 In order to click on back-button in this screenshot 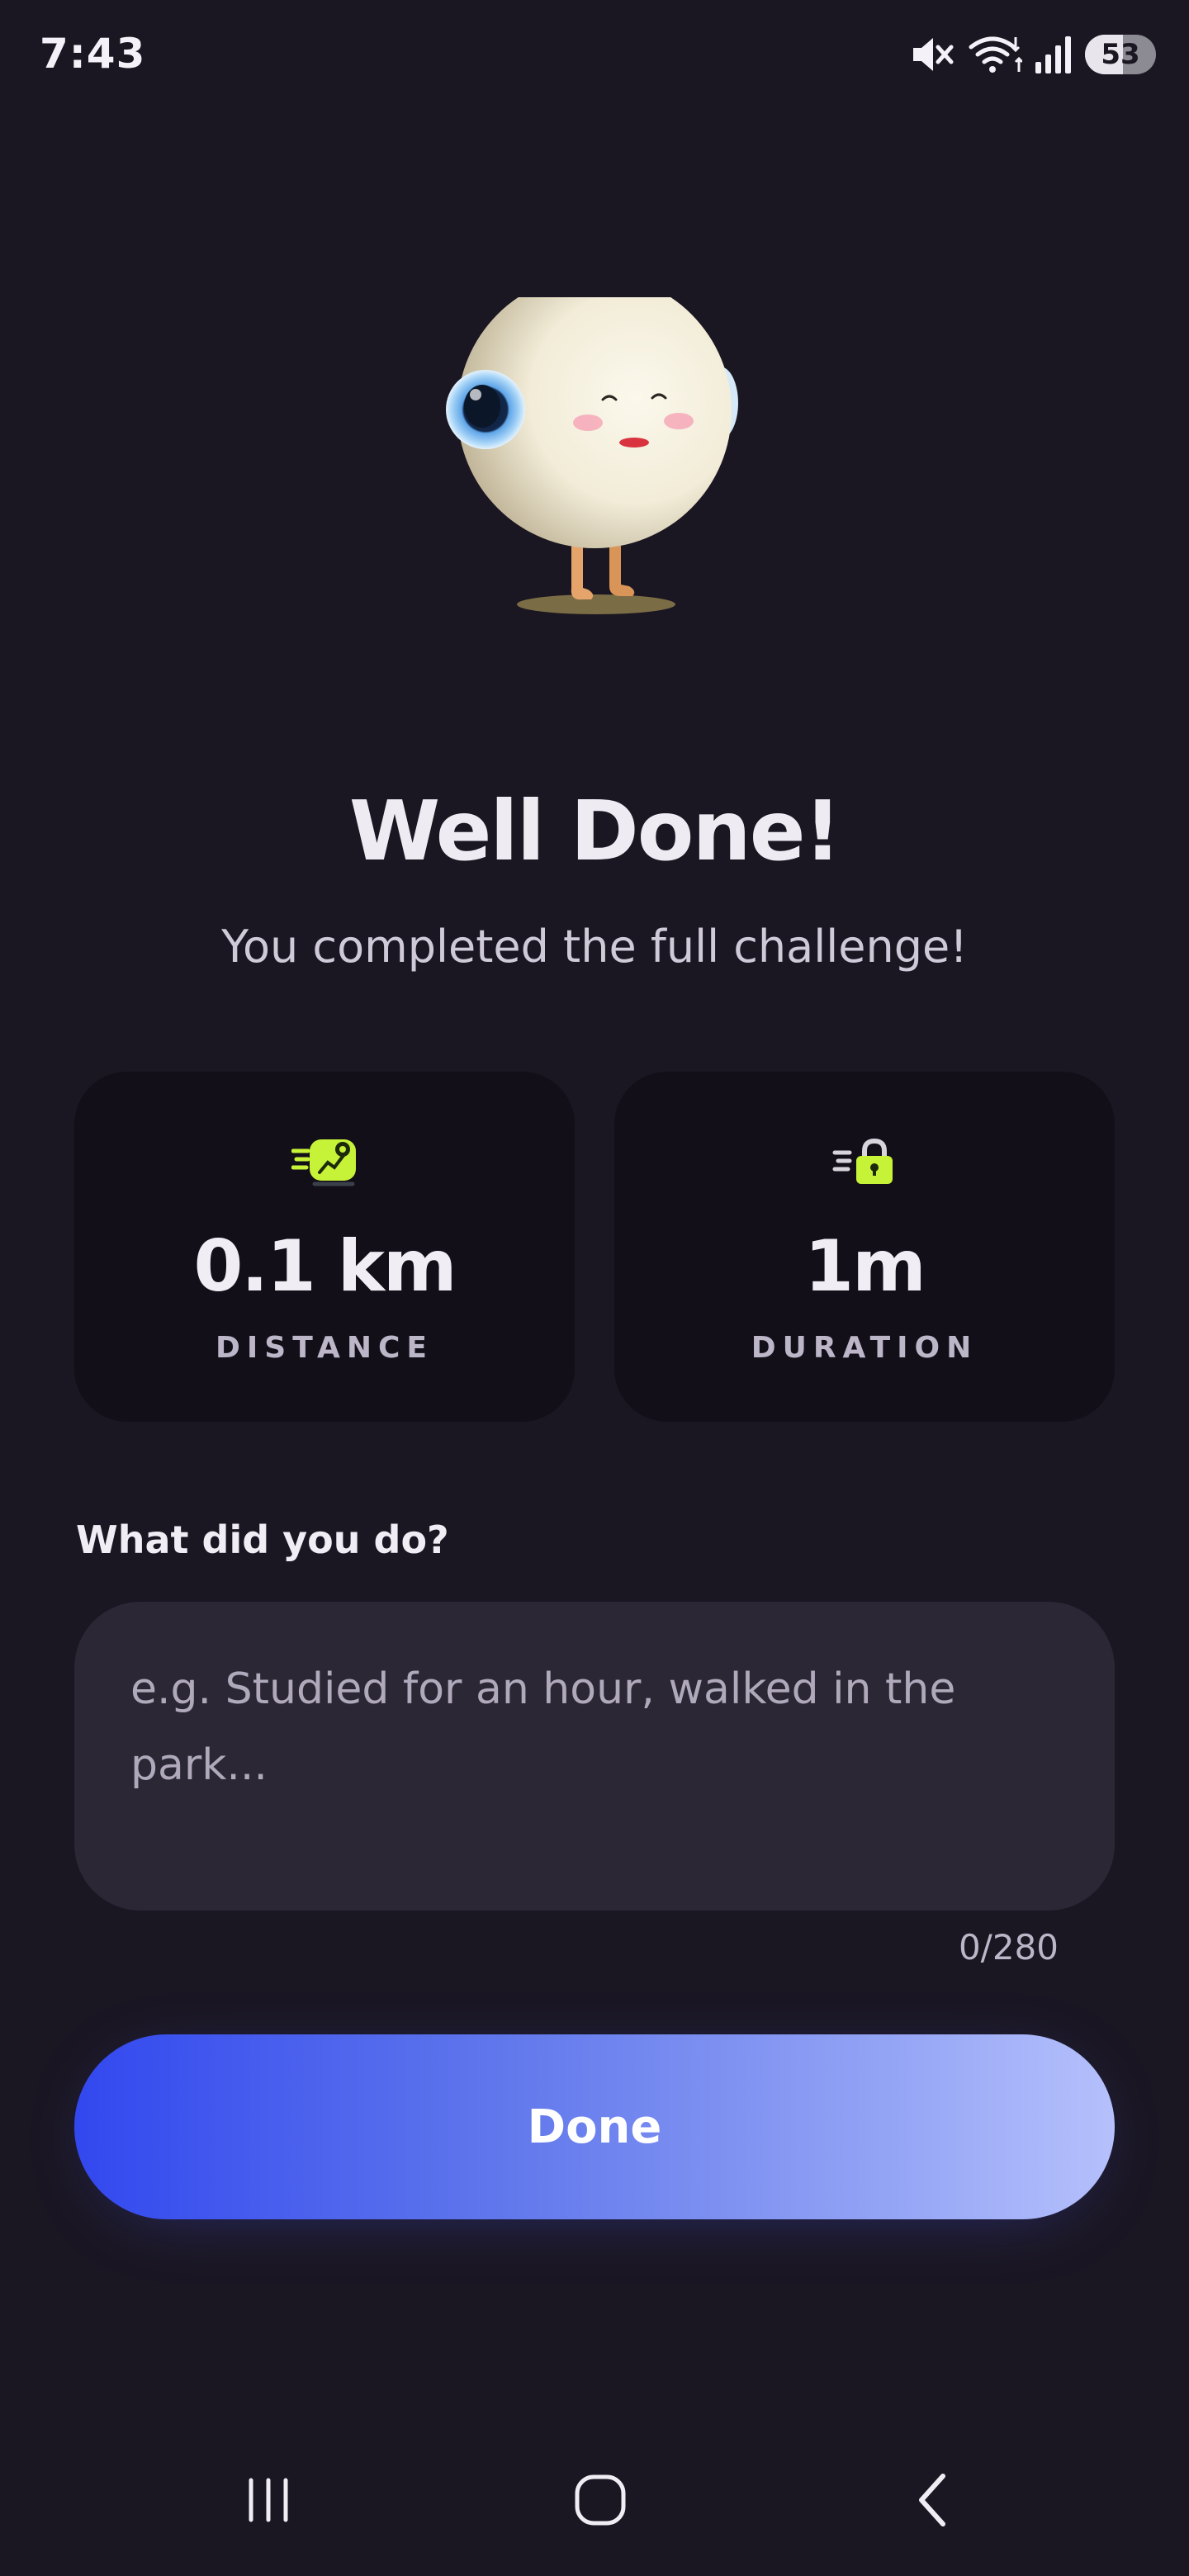, I will do `click(933, 2501)`.